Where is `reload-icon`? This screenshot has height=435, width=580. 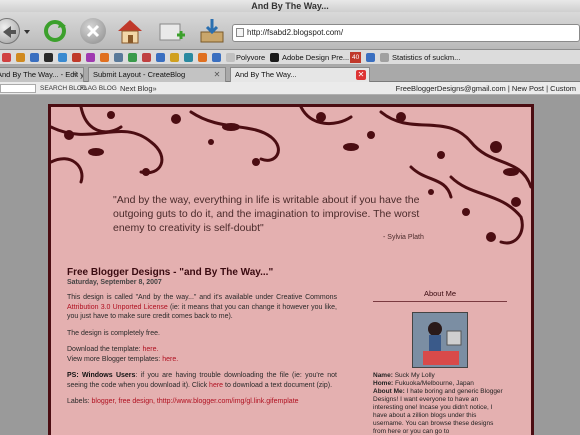
reload-icon is located at coordinates (55, 31).